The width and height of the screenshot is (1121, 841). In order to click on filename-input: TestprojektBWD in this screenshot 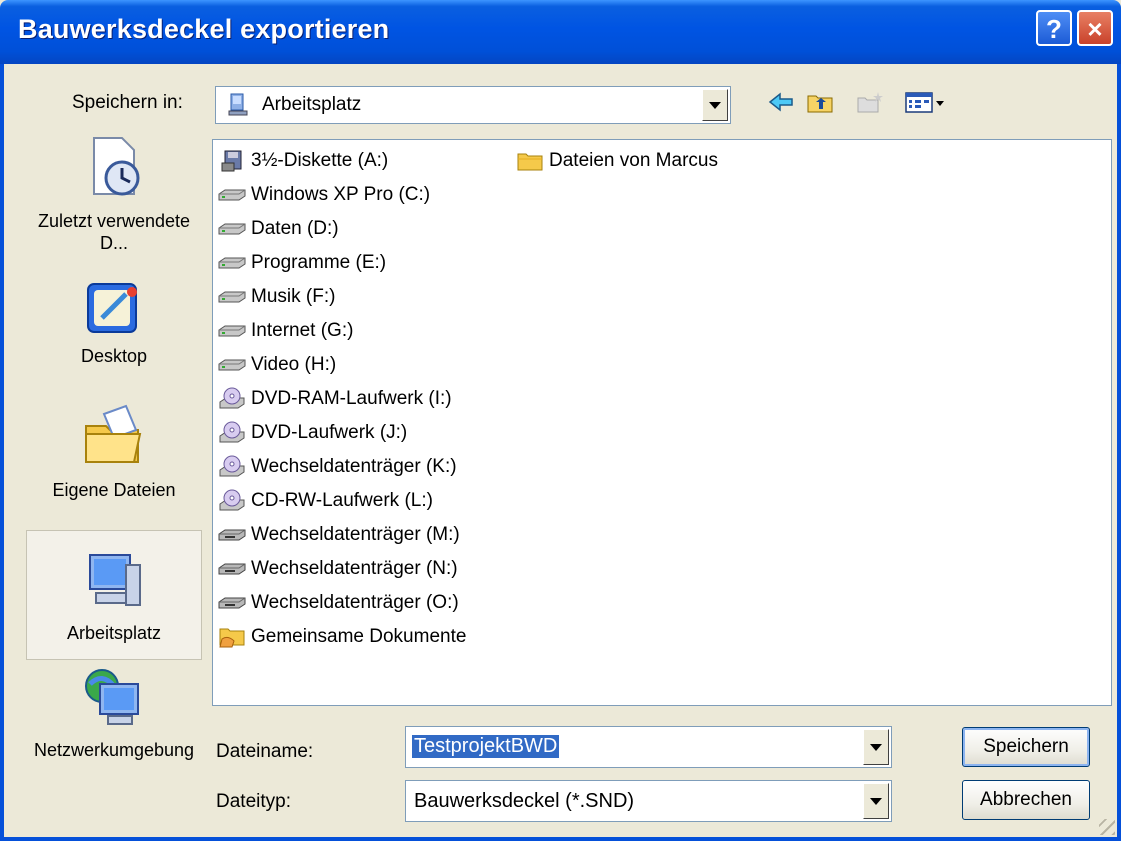, I will do `click(648, 747)`.